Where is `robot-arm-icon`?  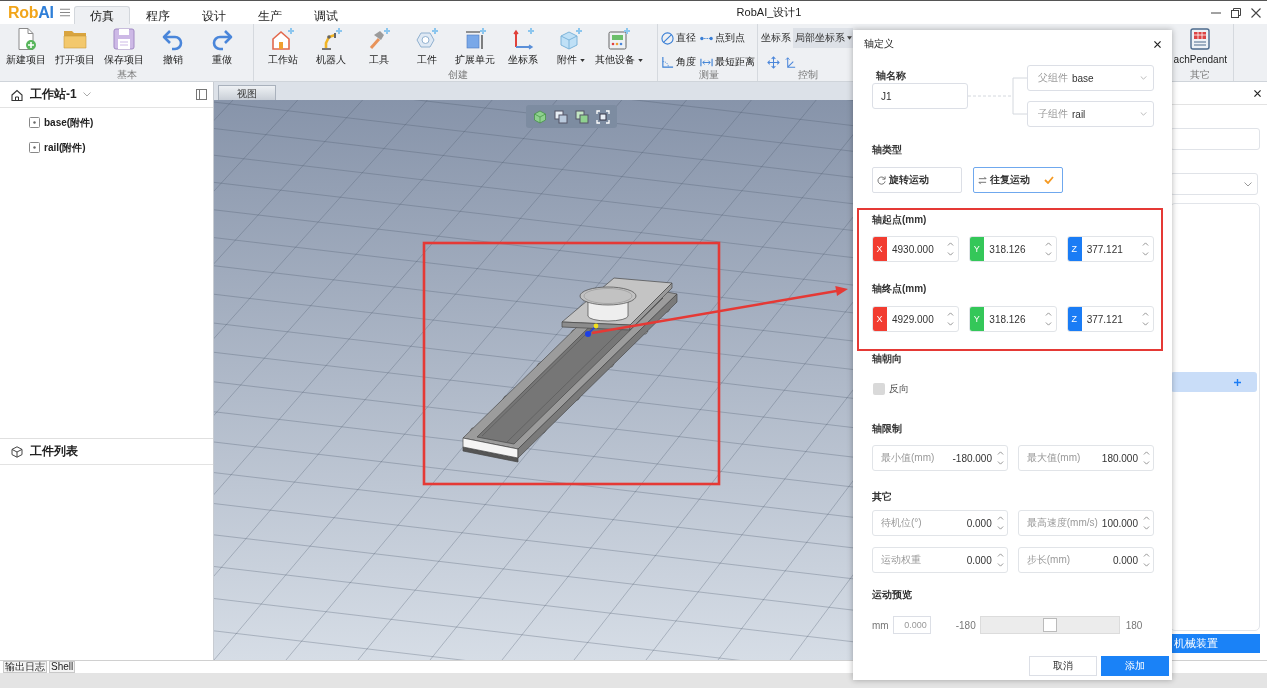
robot-arm-icon is located at coordinates (331, 39).